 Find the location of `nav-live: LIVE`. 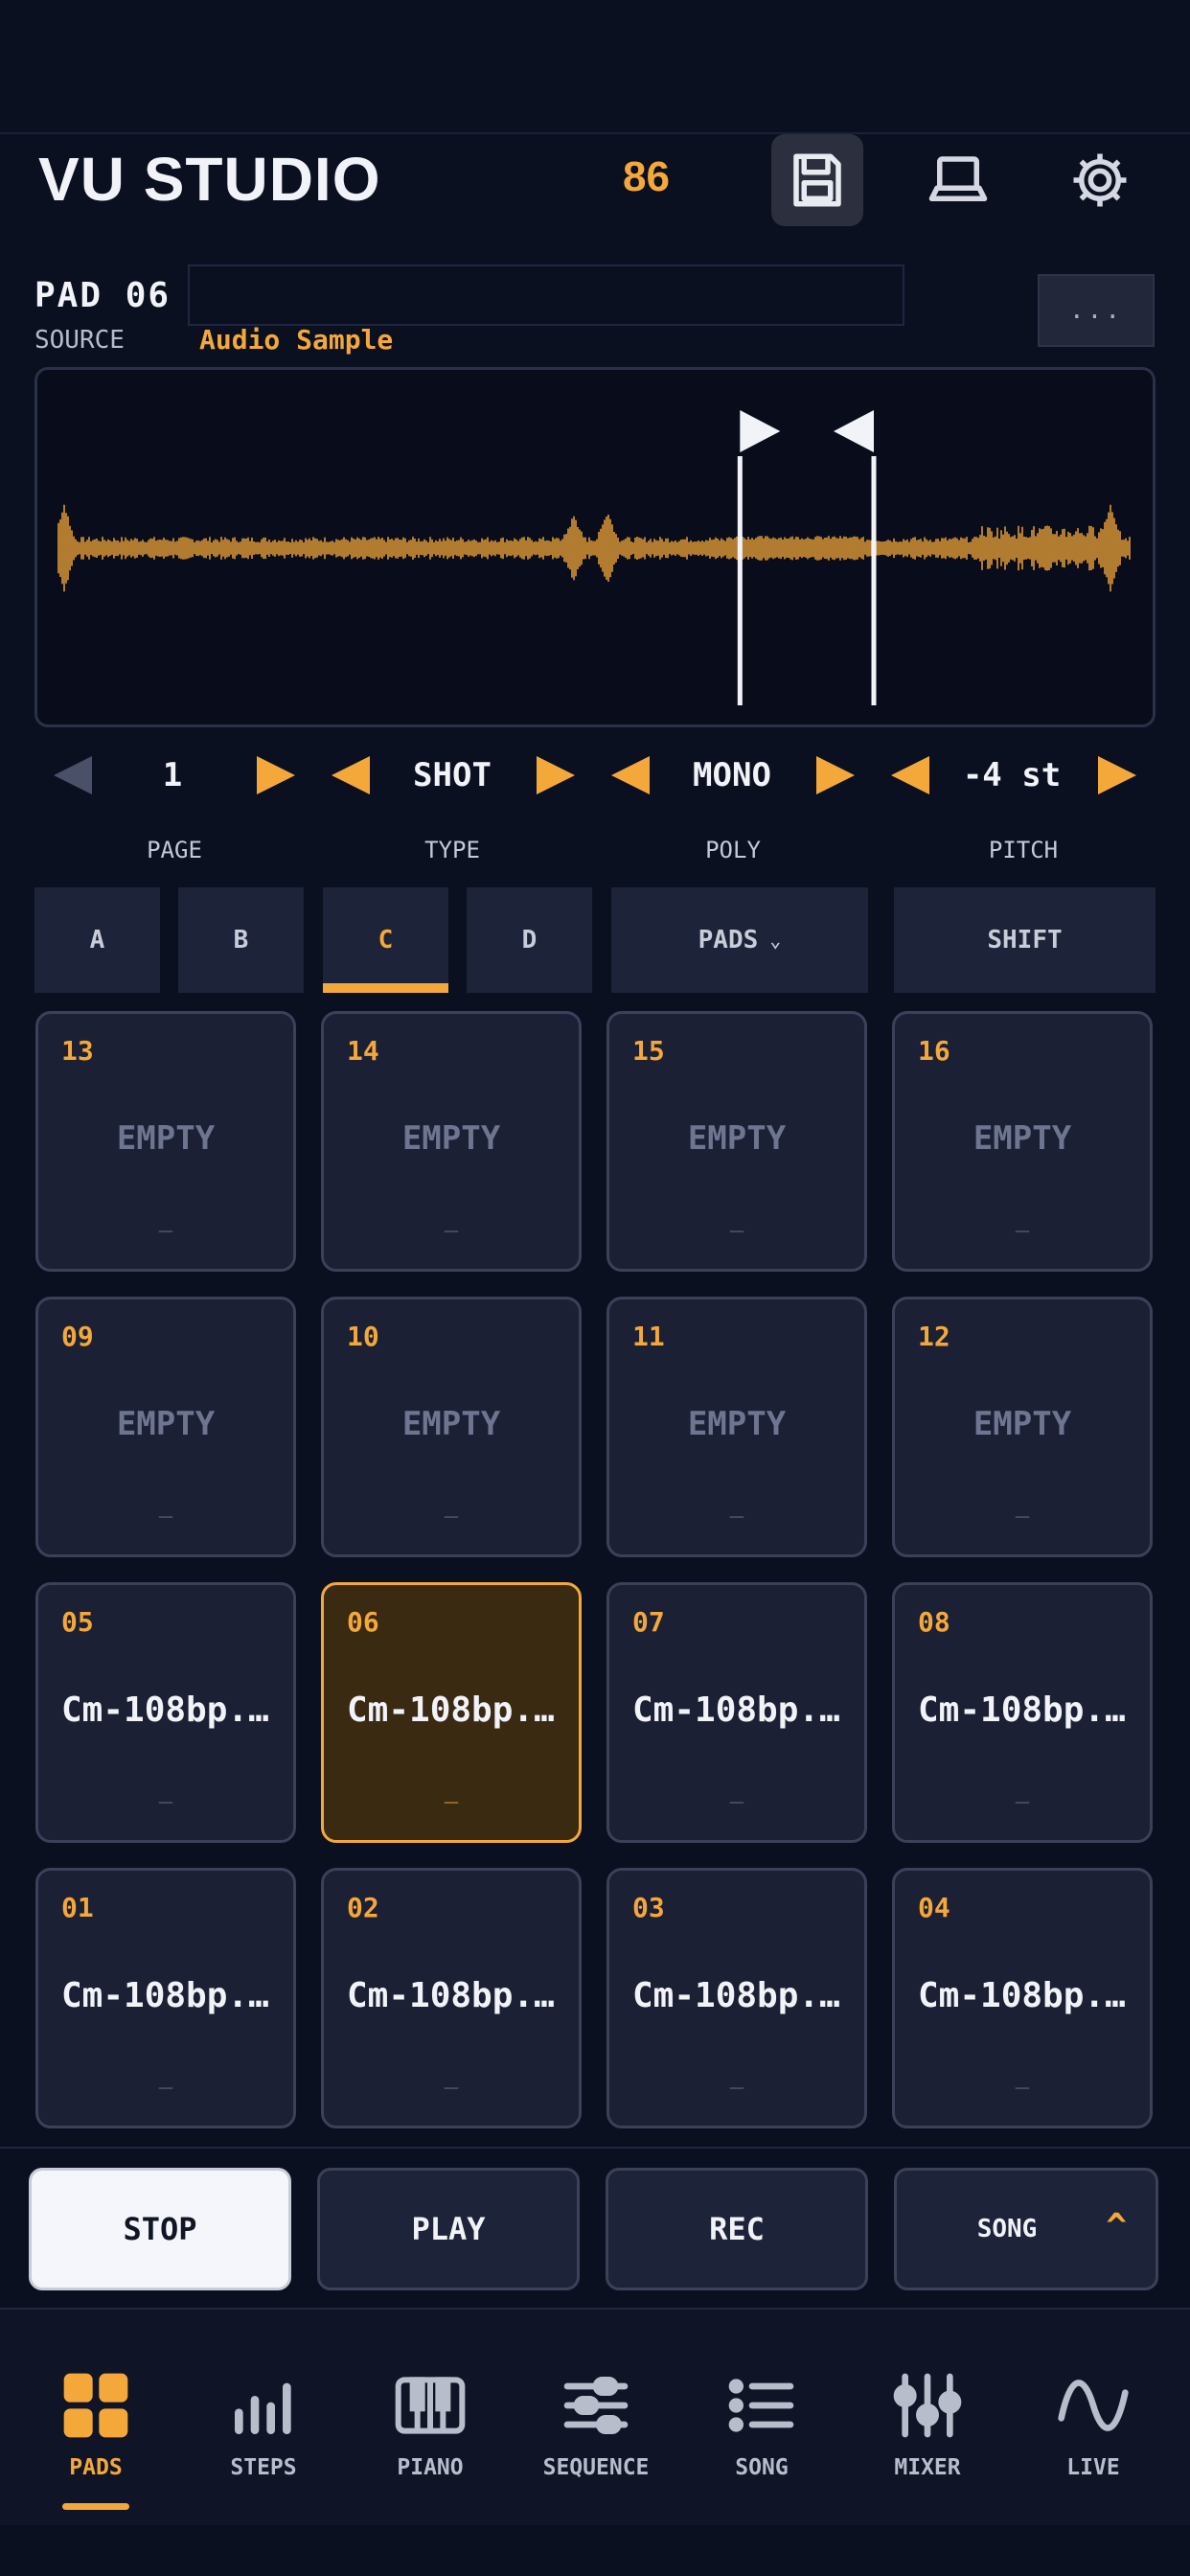

nav-live: LIVE is located at coordinates (1094, 2417).